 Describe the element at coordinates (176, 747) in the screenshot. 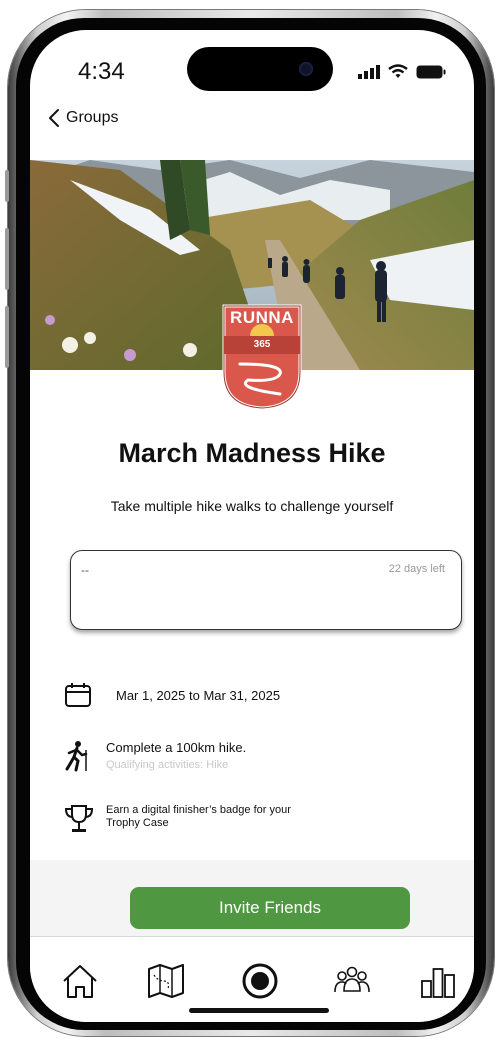

I see `goal-text: Complete a 100km hike.` at that location.